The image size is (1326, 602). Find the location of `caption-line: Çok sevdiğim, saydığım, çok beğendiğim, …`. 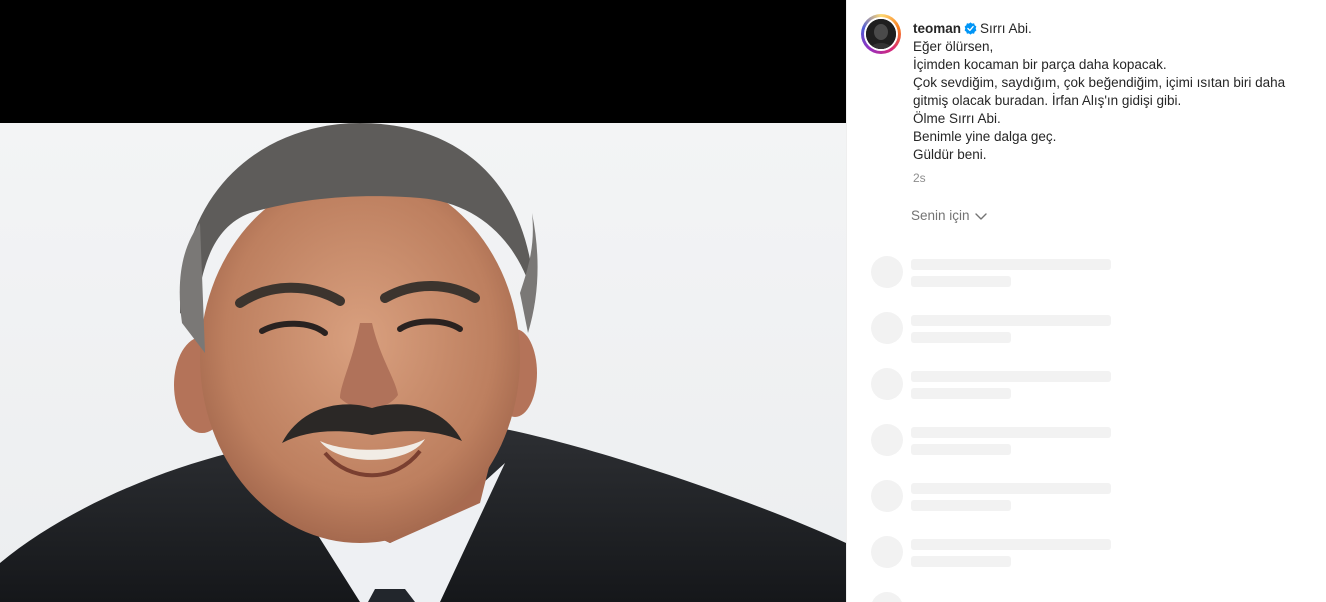

caption-line: Çok sevdiğim, saydığım, çok beğendiğim, … is located at coordinates (1099, 82).